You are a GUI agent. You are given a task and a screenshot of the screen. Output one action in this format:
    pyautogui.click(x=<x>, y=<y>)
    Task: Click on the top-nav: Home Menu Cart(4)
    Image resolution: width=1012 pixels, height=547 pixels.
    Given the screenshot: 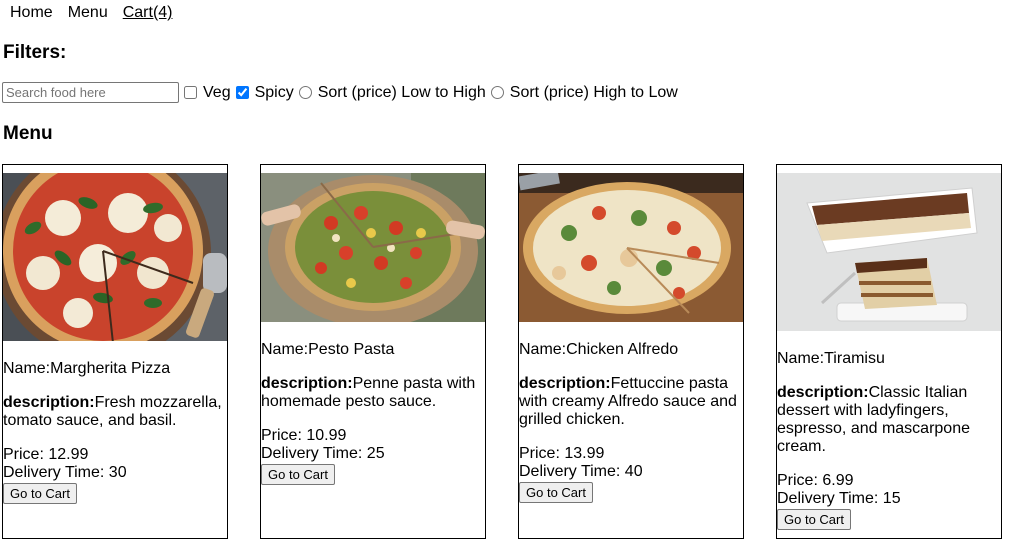 What is the action you would take?
    pyautogui.click(x=99, y=13)
    